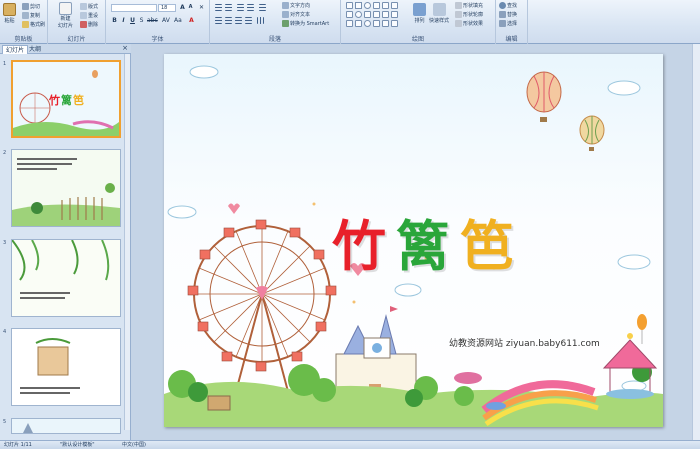  What do you see at coordinates (262, 7) in the screenshot?
I see `line-spacing-icon` at bounding box center [262, 7].